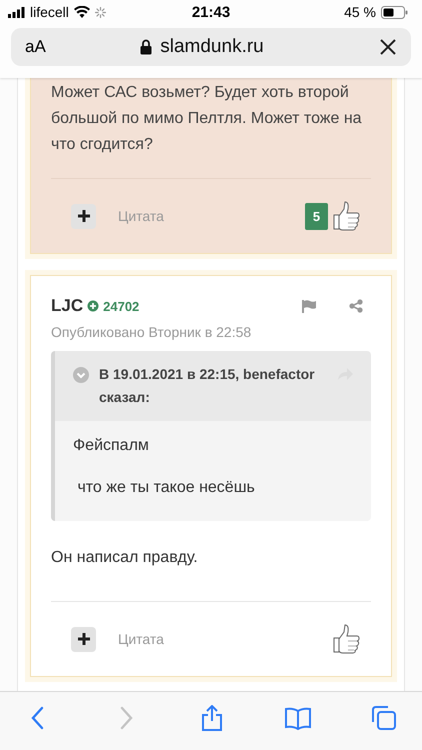 The image size is (422, 750). What do you see at coordinates (316, 216) in the screenshot?
I see `like-count: 5` at bounding box center [316, 216].